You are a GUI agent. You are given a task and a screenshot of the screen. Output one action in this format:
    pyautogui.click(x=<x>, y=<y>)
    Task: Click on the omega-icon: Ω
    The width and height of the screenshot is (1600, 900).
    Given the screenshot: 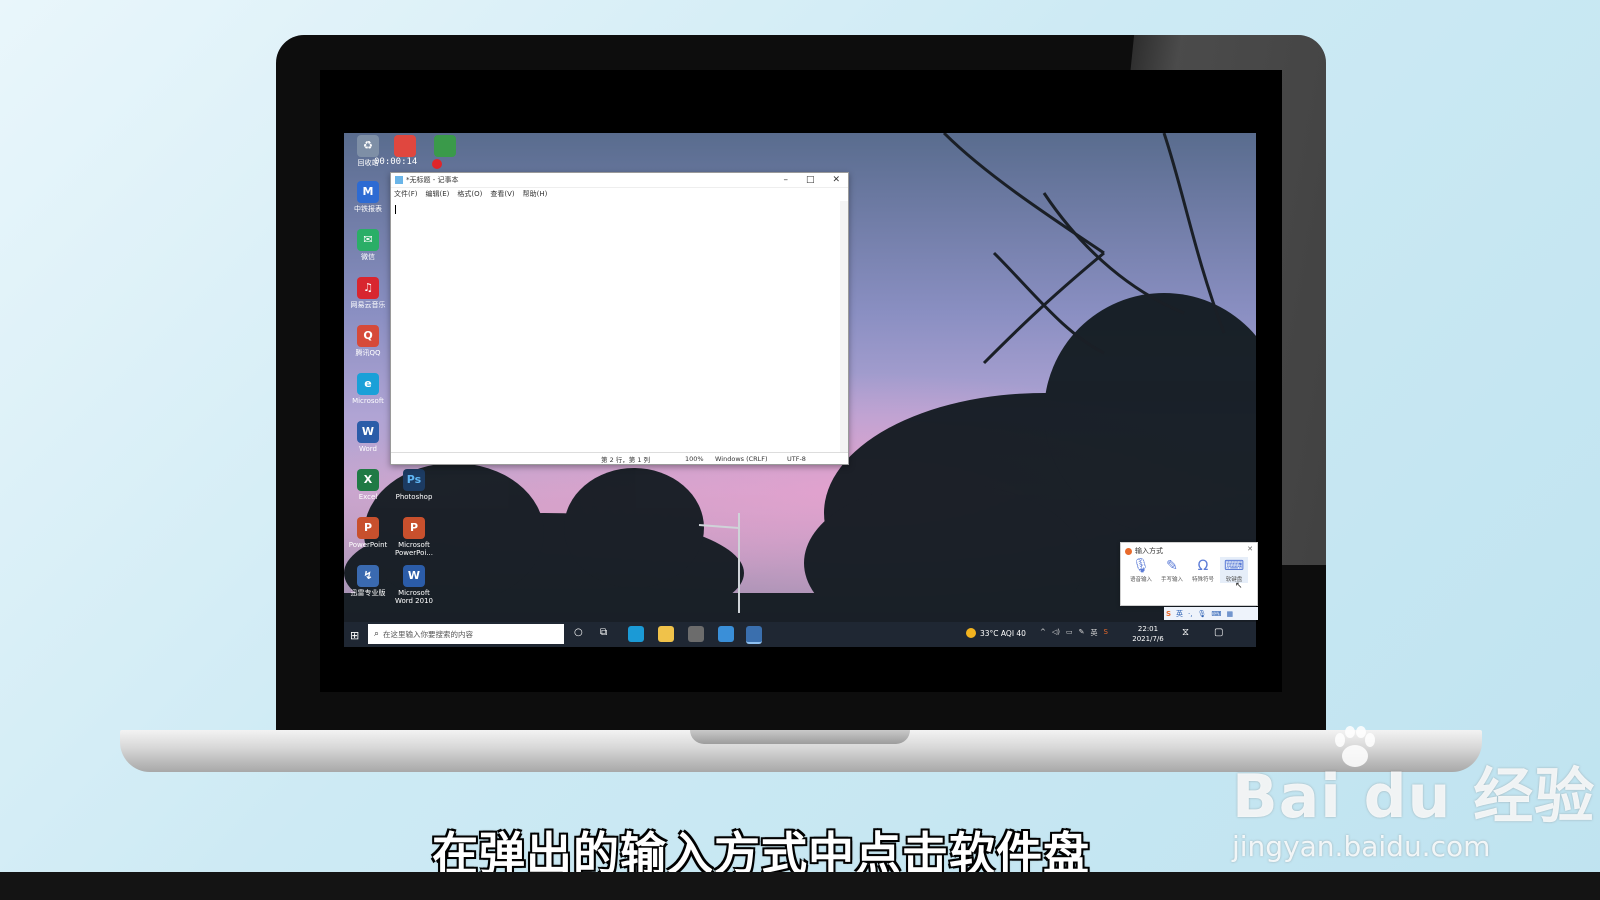 What is the action you would take?
    pyautogui.click(x=1203, y=566)
    